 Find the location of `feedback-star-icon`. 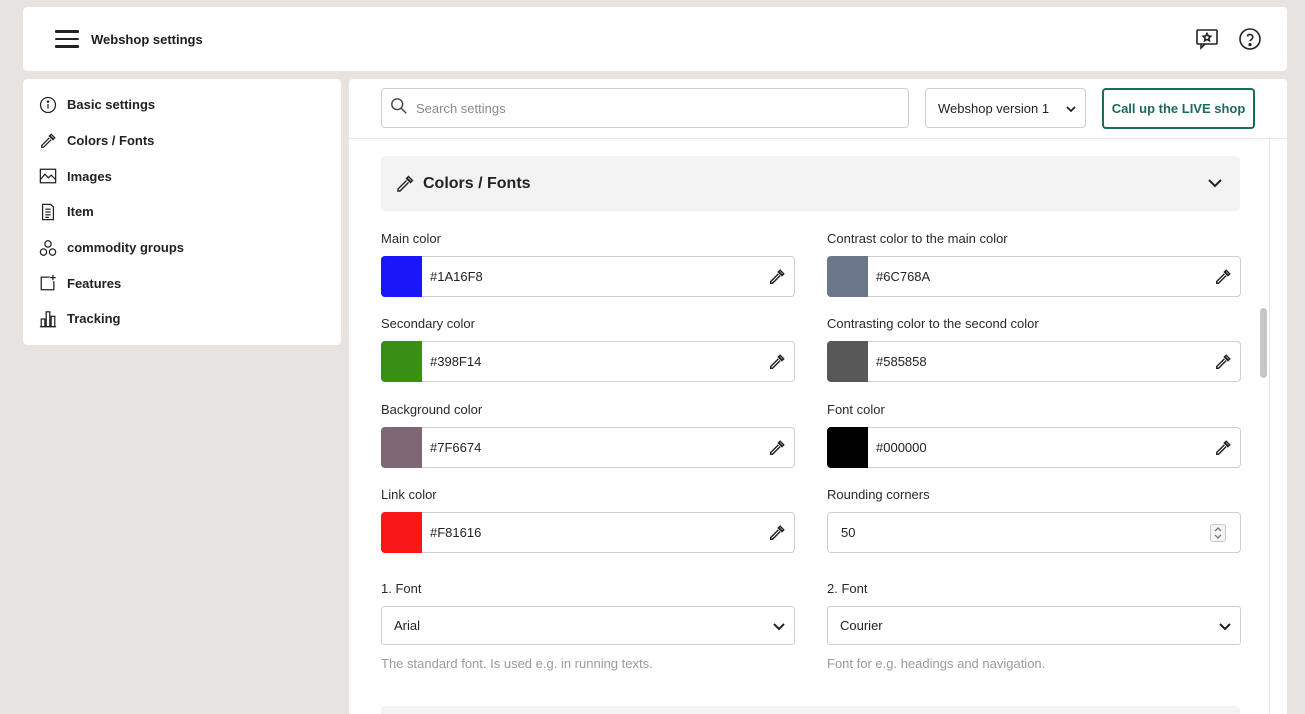

feedback-star-icon is located at coordinates (1207, 39).